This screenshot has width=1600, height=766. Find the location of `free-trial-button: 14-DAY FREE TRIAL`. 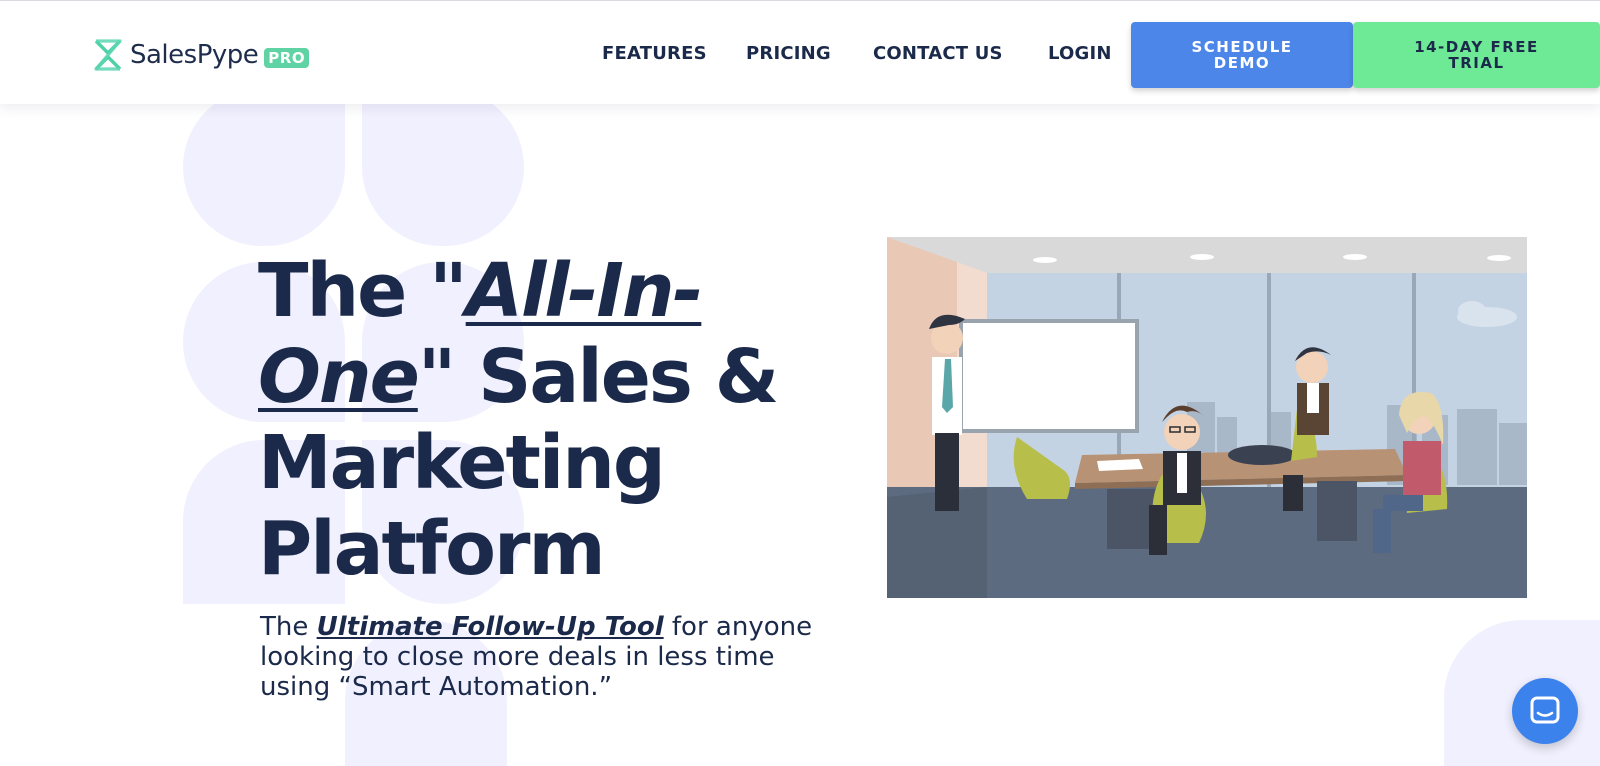

free-trial-button: 14-DAY FREE TRIAL is located at coordinates (1476, 55).